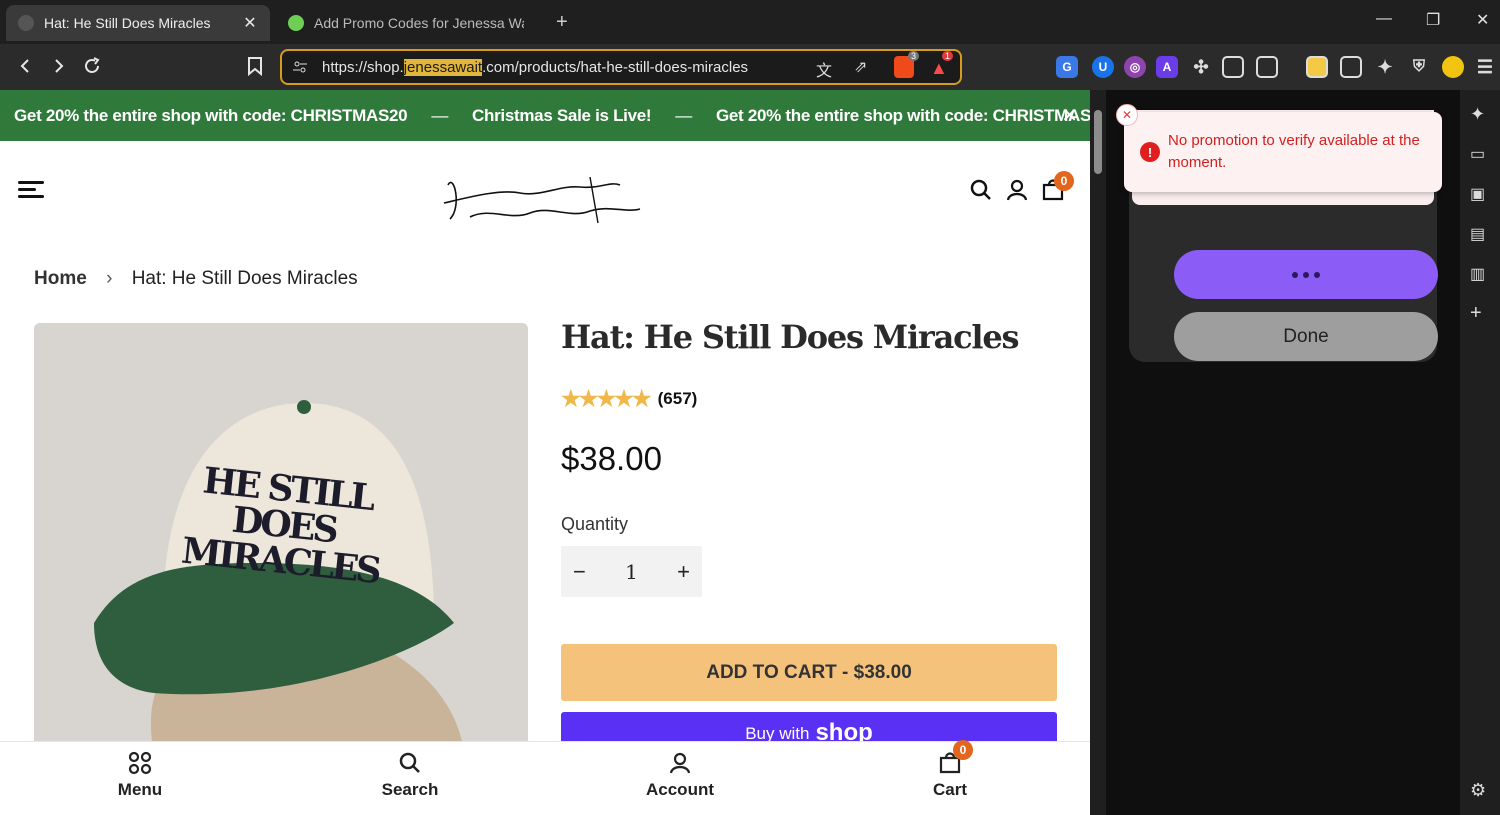  What do you see at coordinates (1067, 67) in the screenshot?
I see `google-translate-icon: G` at bounding box center [1067, 67].